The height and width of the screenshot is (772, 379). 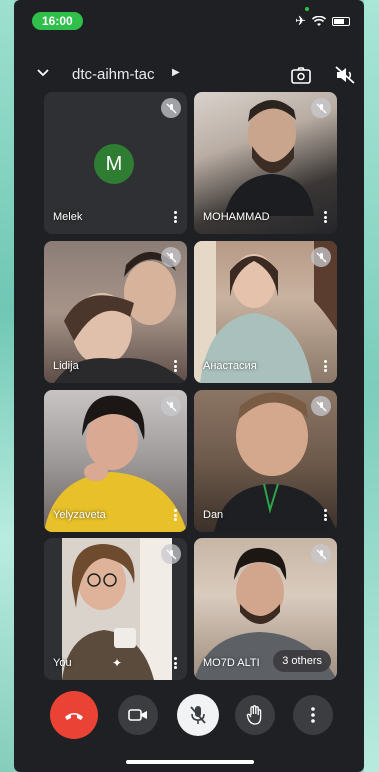 What do you see at coordinates (176, 72) in the screenshot?
I see `room-info-arrow-icon: ▶` at bounding box center [176, 72].